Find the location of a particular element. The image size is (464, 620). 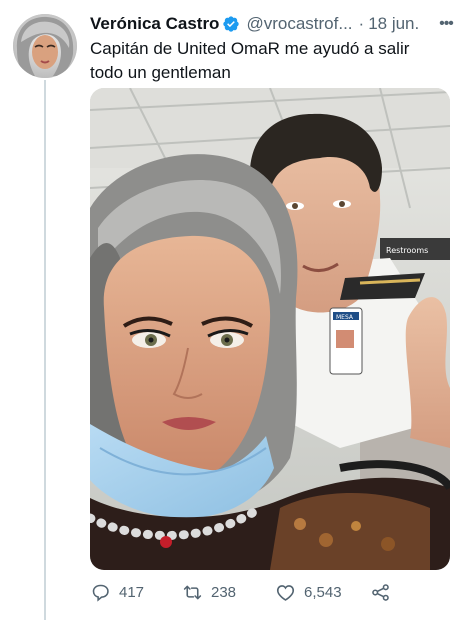

like-icon is located at coordinates (285, 592).